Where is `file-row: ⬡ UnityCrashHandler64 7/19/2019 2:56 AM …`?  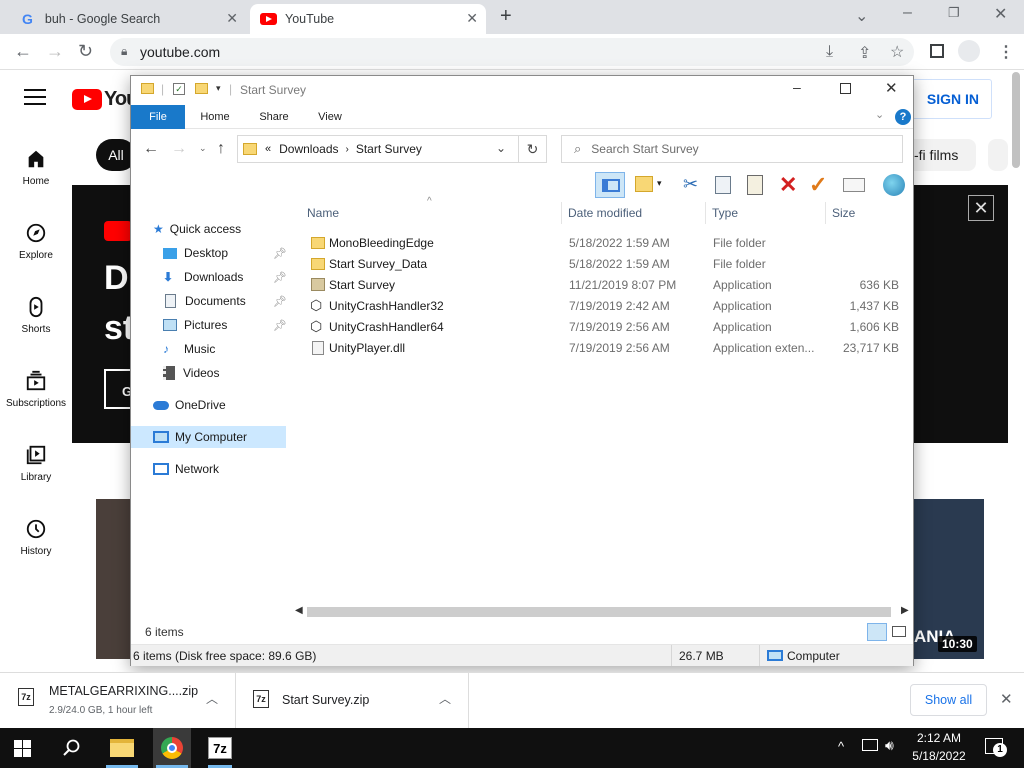
file-row: ⬡ UnityCrashHandler64 7/19/2019 2:56 AM … is located at coordinates (607, 327).